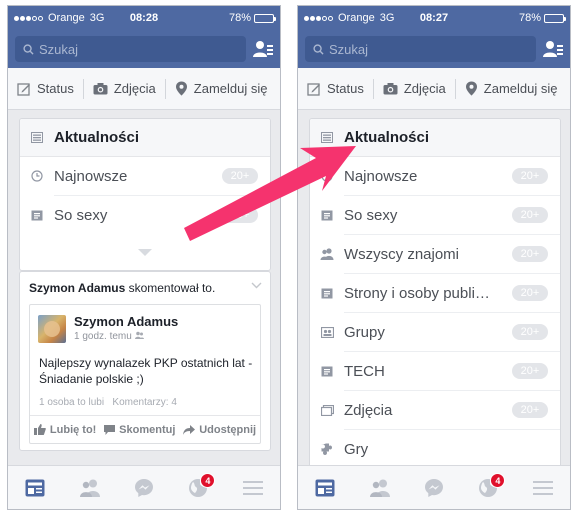 The width and height of the screenshot is (586, 515). Describe the element at coordinates (327, 449) in the screenshot. I see `games-icon` at that location.